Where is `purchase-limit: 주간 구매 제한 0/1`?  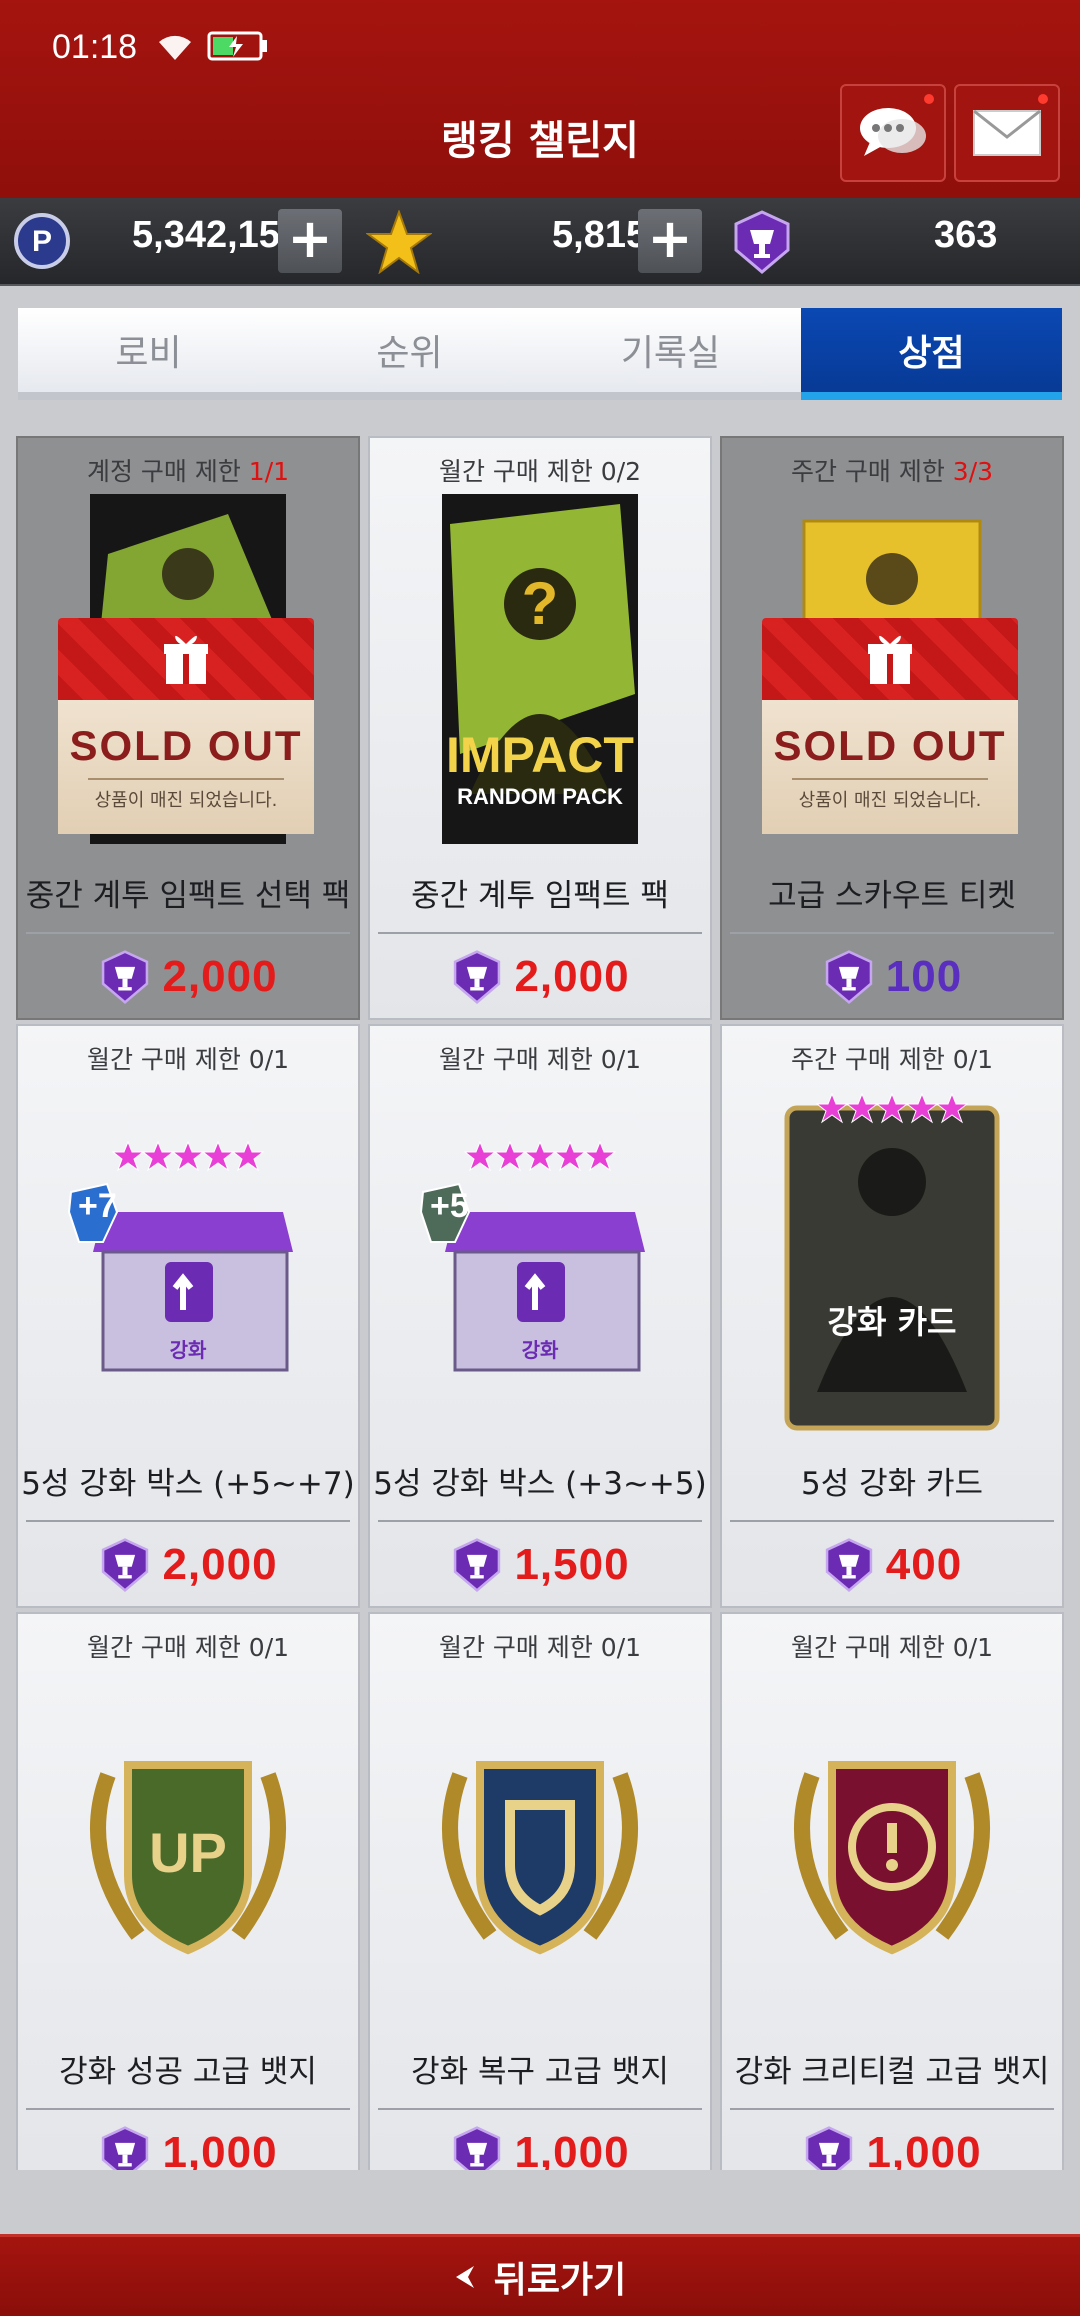
purchase-limit: 주간 구매 제한 0/1 is located at coordinates (892, 1059).